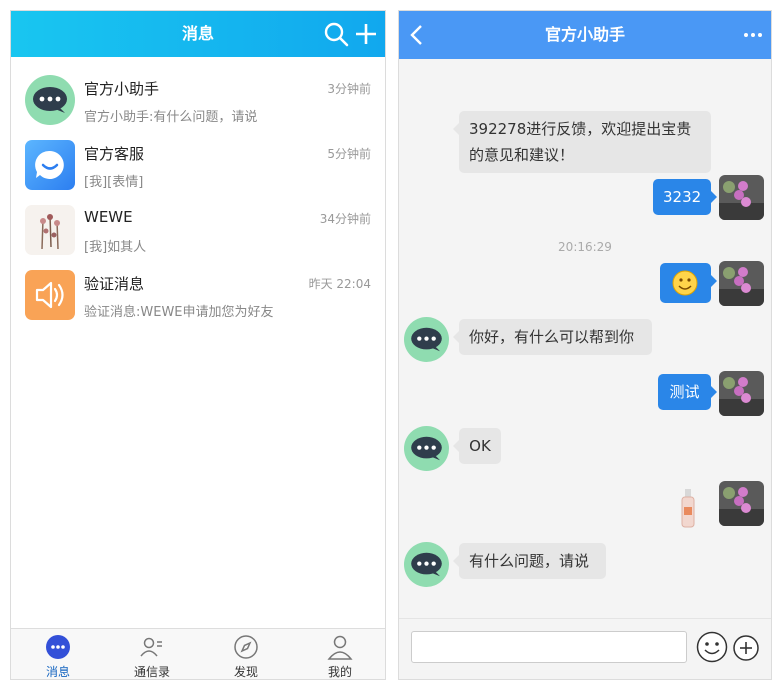  What do you see at coordinates (114, 154) in the screenshot?
I see `conversation-name: 官方客服` at bounding box center [114, 154].